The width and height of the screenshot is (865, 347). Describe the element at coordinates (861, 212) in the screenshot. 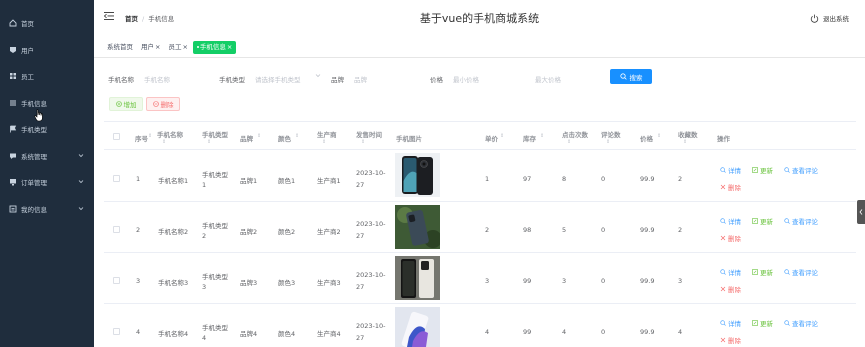

I see `side-panel-toggle-icon` at that location.